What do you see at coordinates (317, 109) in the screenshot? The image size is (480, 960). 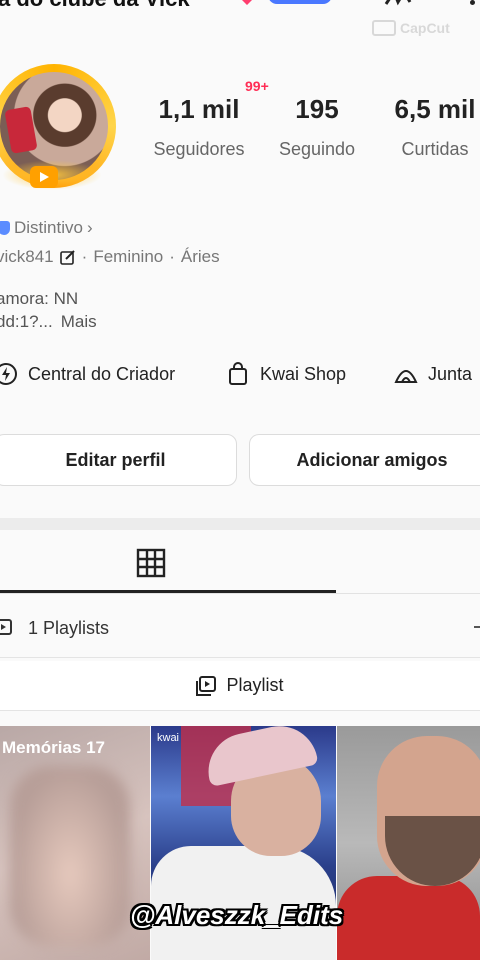 I see `following-count: 195` at bounding box center [317, 109].